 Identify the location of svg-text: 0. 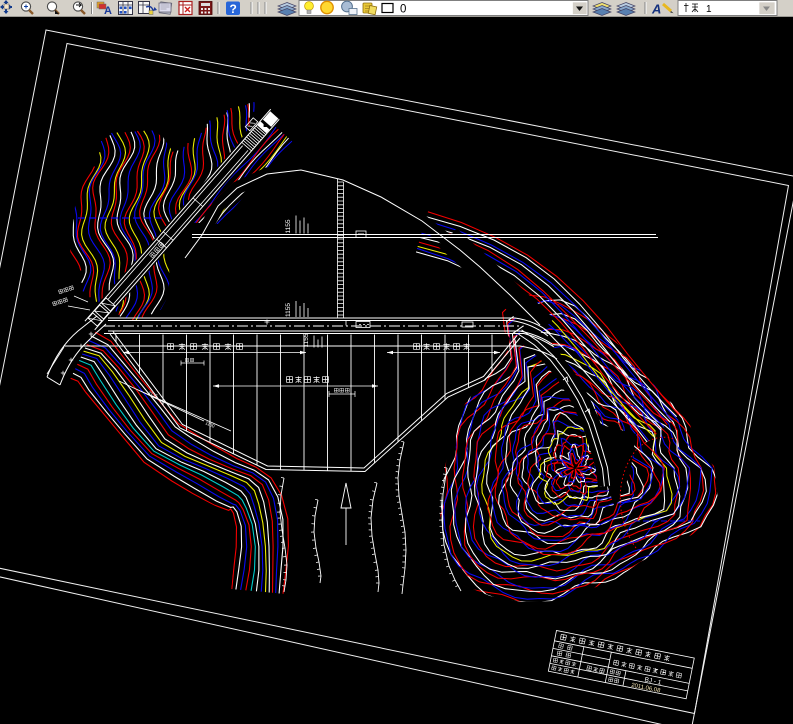
(403, 10).